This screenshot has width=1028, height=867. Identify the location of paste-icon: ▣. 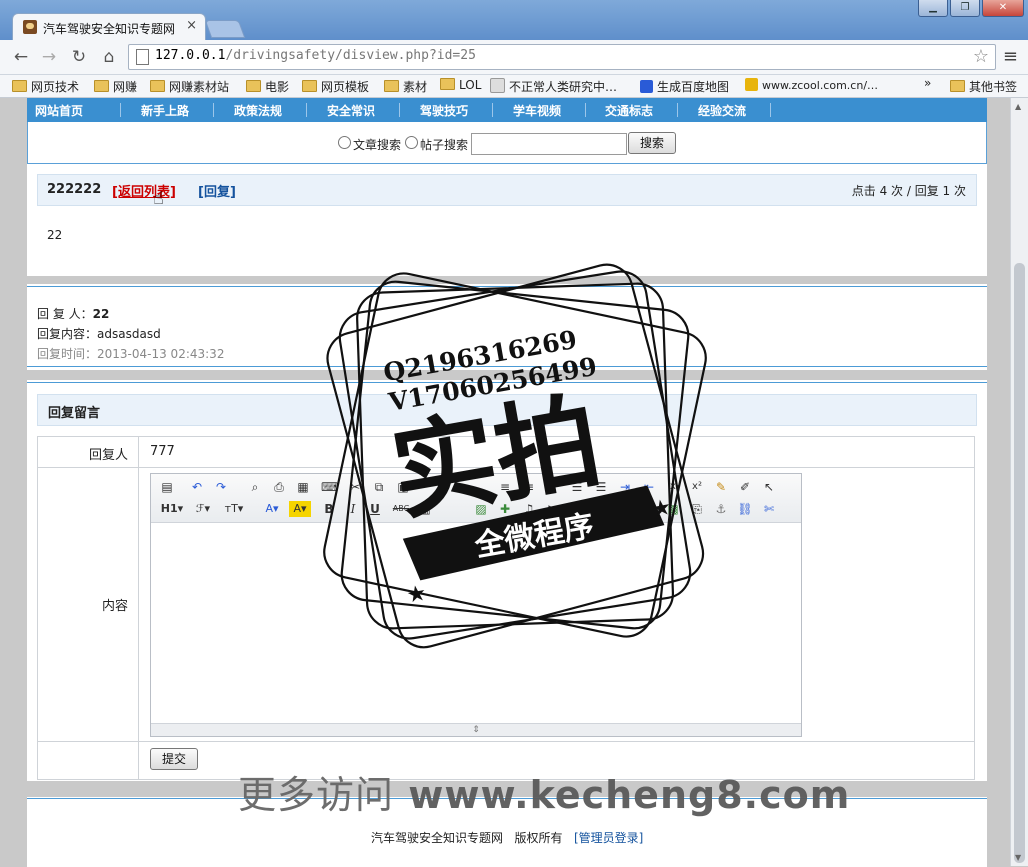
(403, 487).